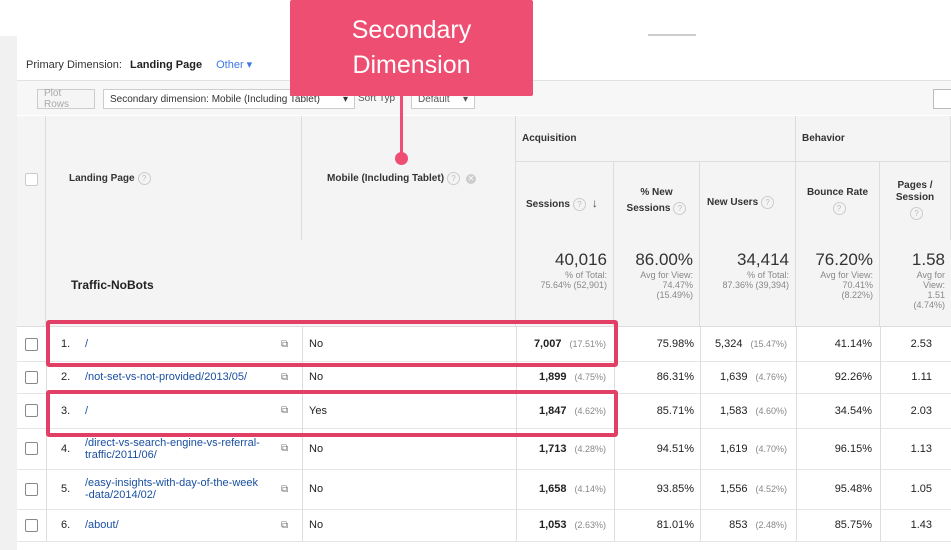 The image size is (951, 550). What do you see at coordinates (656, 139) in the screenshot?
I see `acquisition-group-header: Acquisition` at bounding box center [656, 139].